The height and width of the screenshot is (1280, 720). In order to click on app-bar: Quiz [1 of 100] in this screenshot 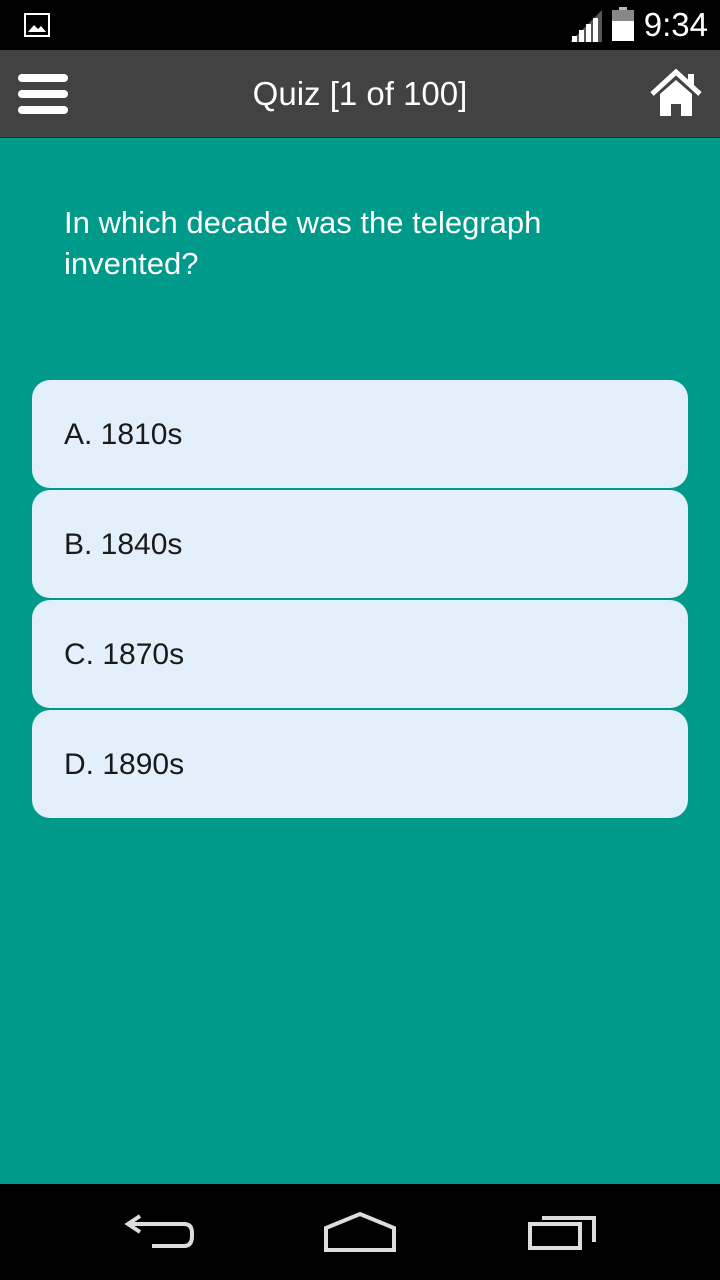, I will do `click(360, 94)`.